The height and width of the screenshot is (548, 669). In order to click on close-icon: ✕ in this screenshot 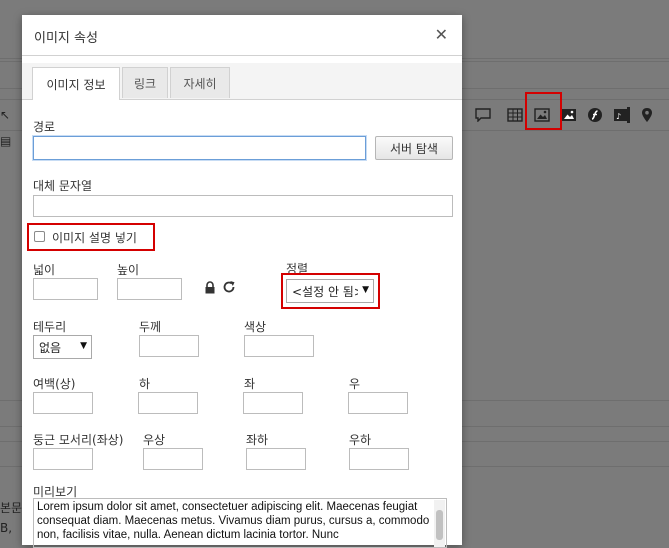, I will do `click(441, 34)`.